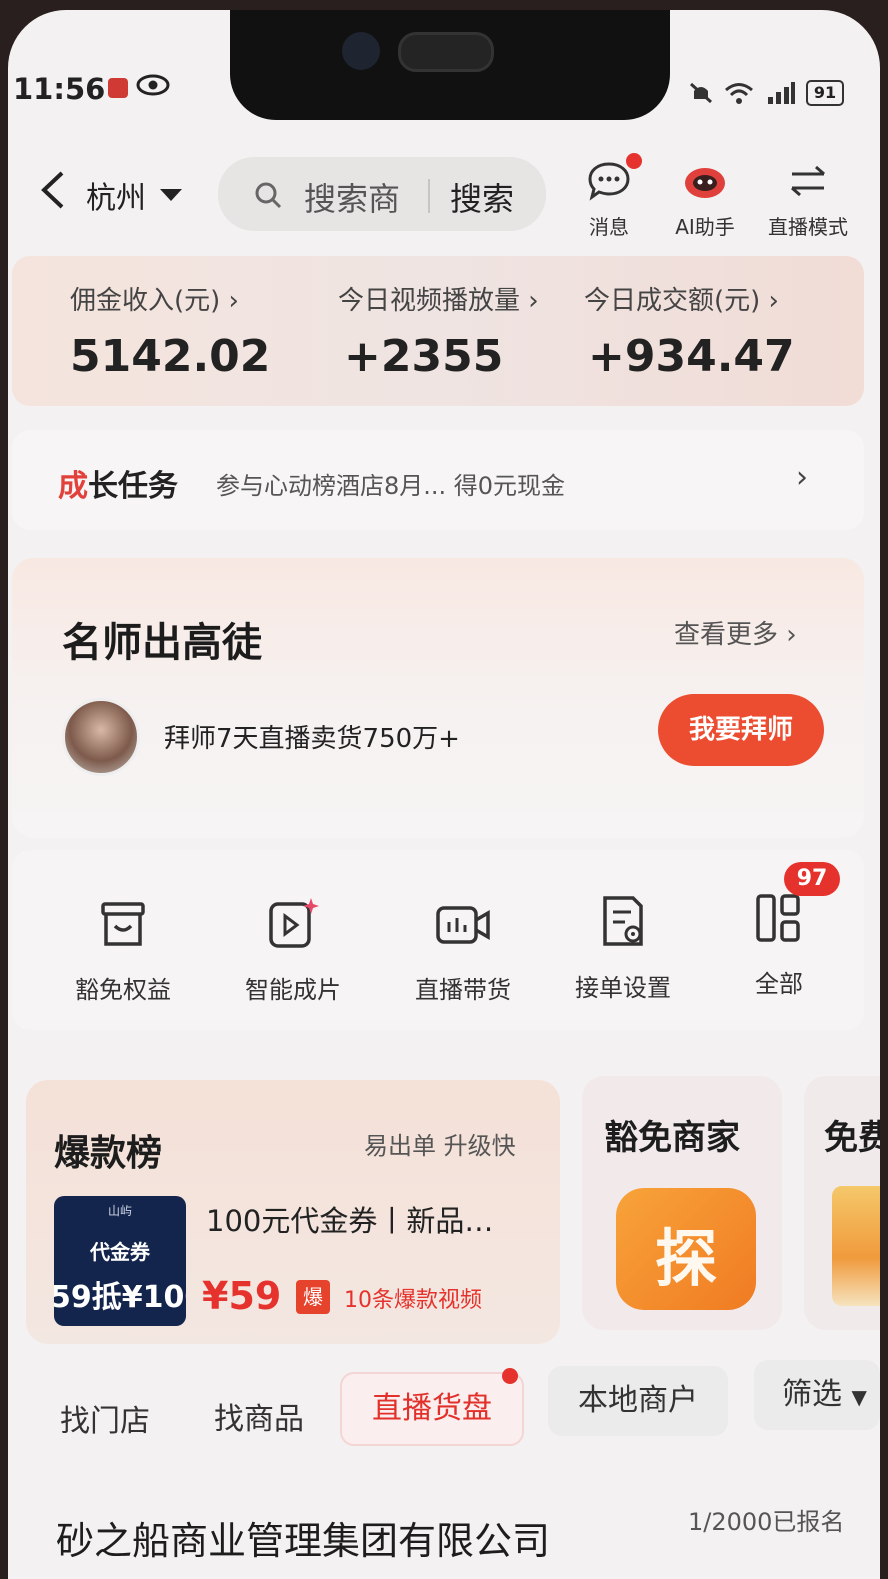 This screenshot has height=1579, width=888. What do you see at coordinates (609, 181) in the screenshot?
I see `message-icon` at bounding box center [609, 181].